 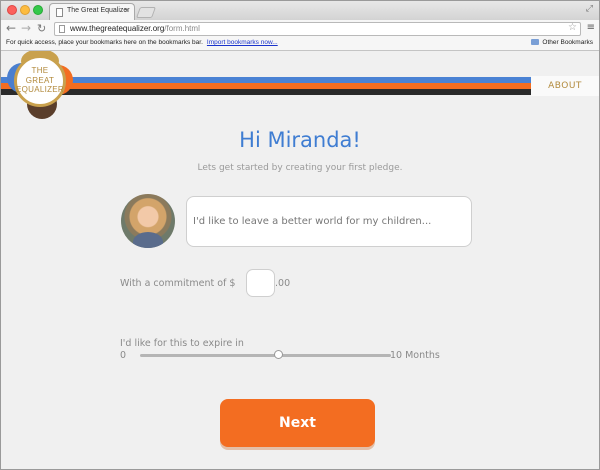 What do you see at coordinates (415, 355) in the screenshot?
I see `slider-max-label: 10 Months` at bounding box center [415, 355].